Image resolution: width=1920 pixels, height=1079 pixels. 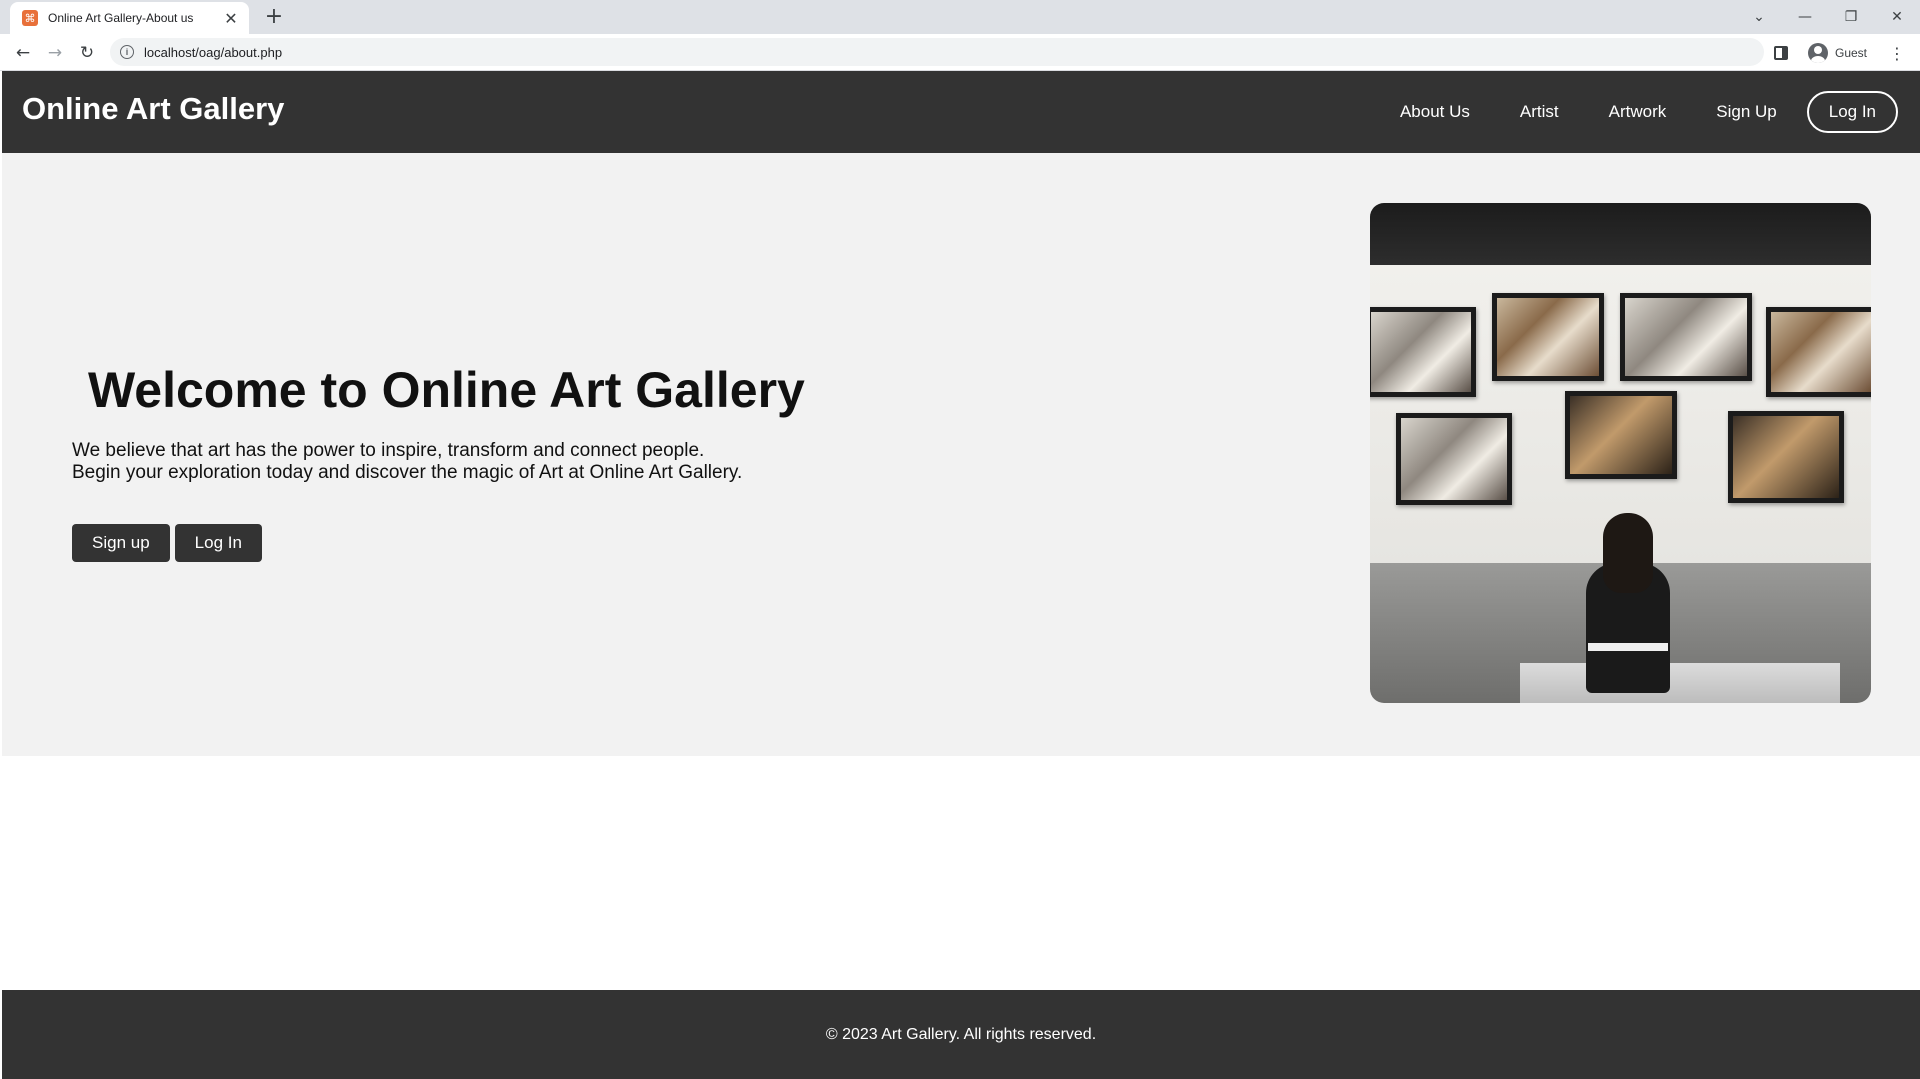 What do you see at coordinates (1539, 112) in the screenshot?
I see `nav-artist: Artist` at bounding box center [1539, 112].